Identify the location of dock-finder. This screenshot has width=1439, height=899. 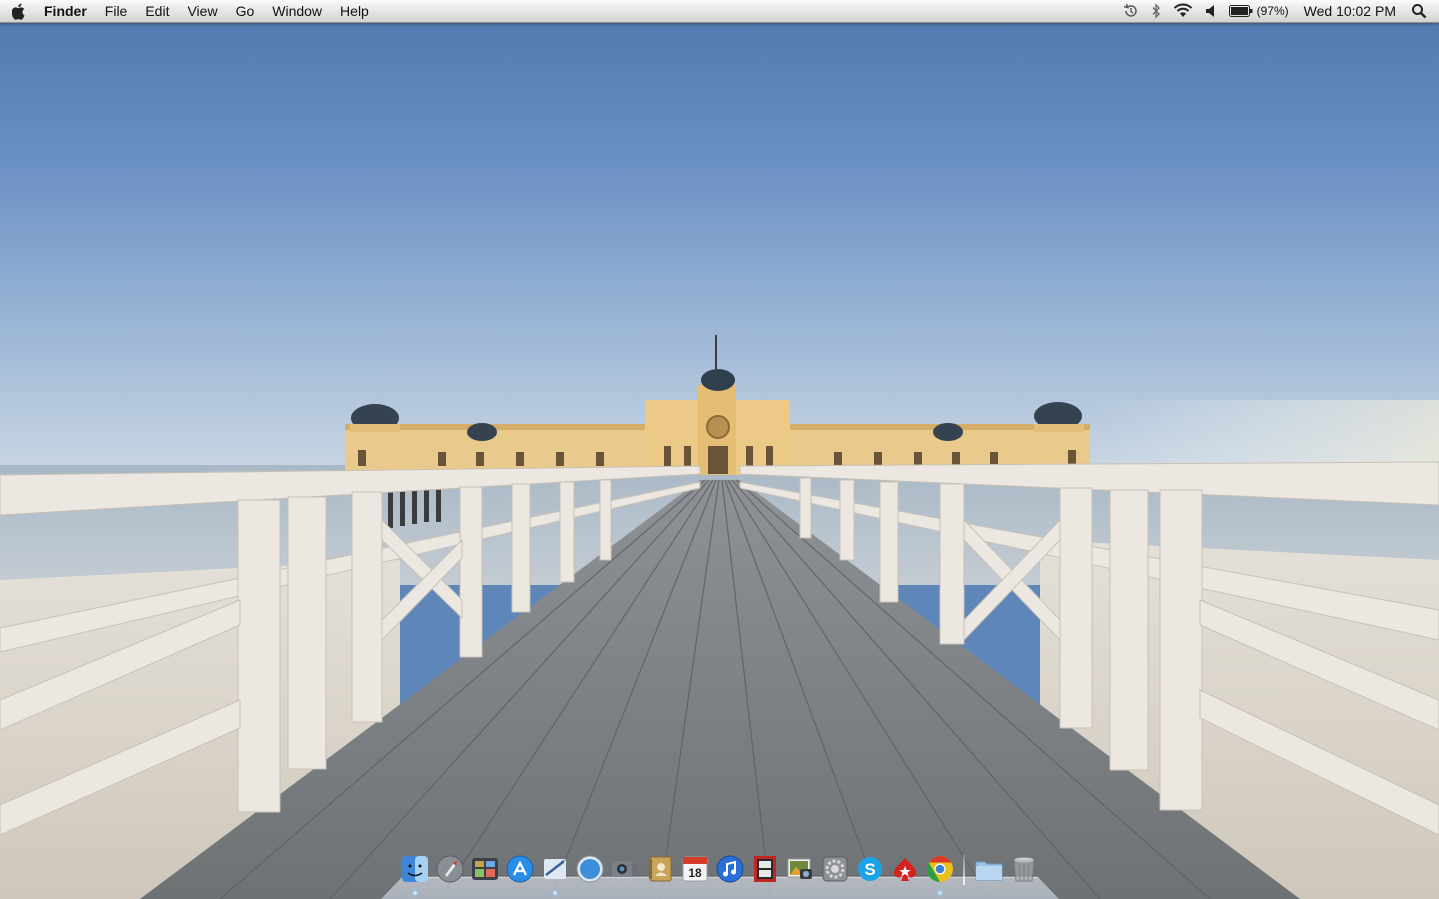
(415, 874).